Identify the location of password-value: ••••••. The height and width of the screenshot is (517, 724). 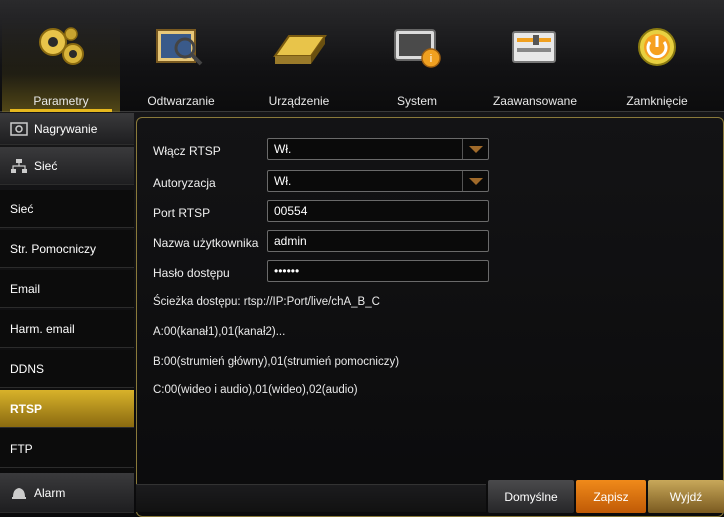
(287, 271).